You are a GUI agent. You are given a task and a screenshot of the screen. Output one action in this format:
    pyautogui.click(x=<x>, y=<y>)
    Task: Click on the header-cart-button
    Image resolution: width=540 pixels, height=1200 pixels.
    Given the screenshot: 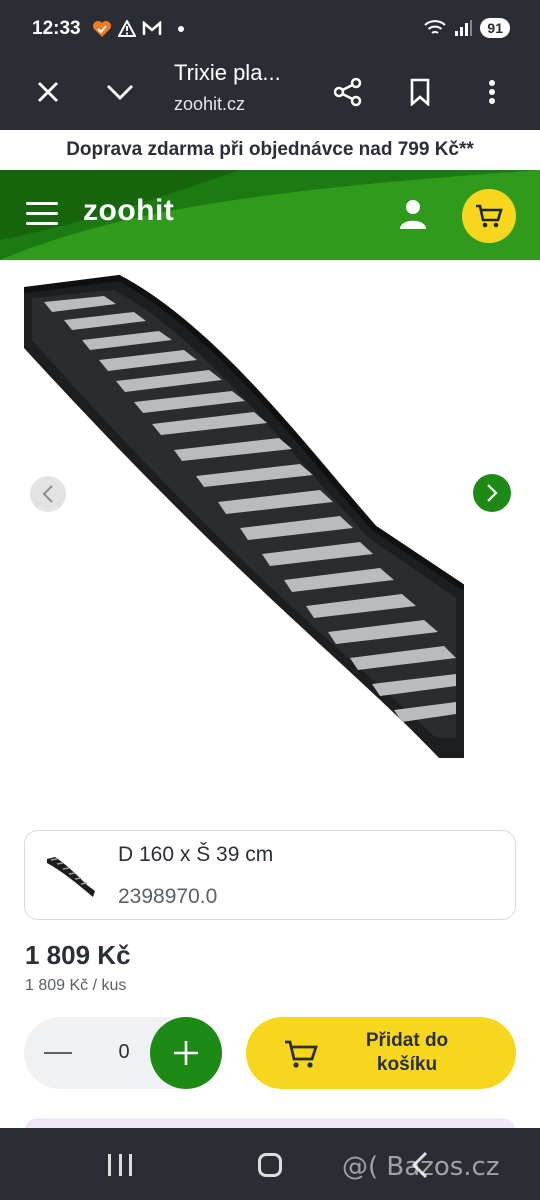 What is the action you would take?
    pyautogui.click(x=489, y=216)
    